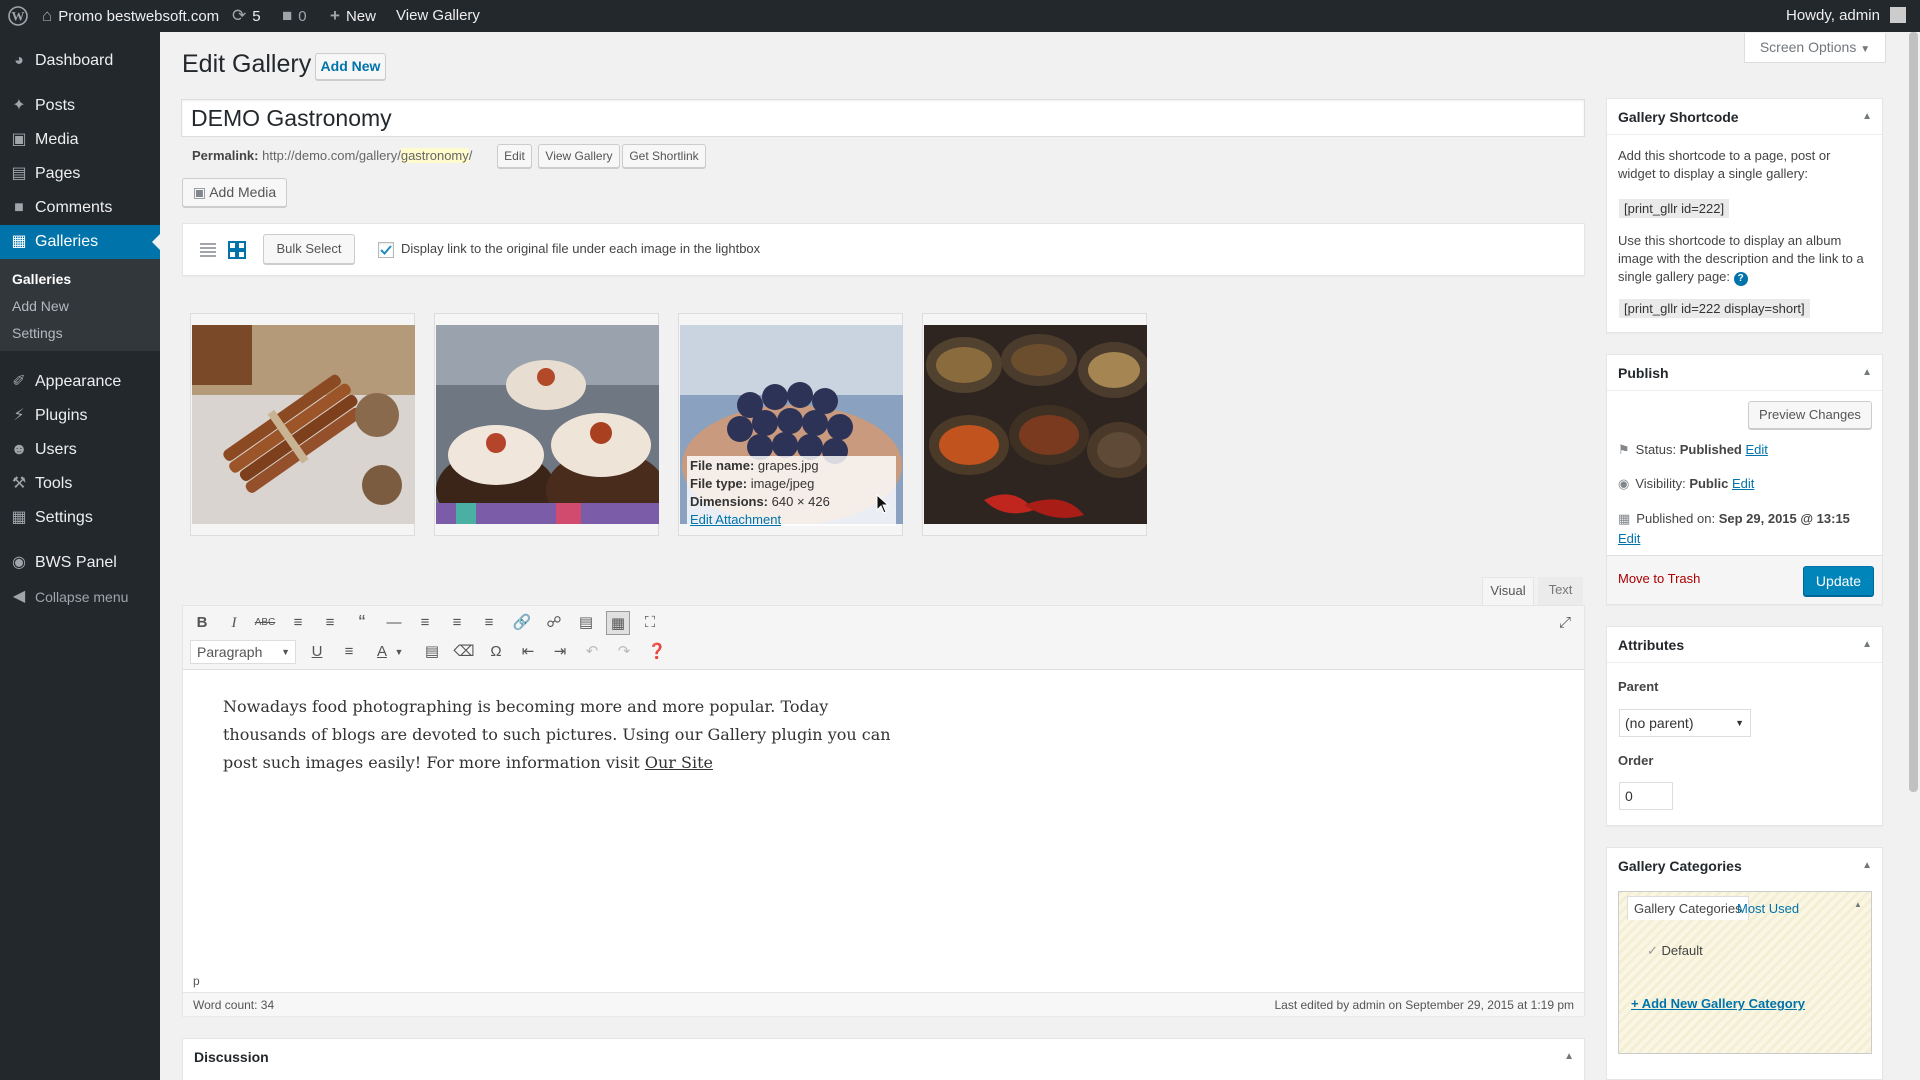  I want to click on italic-icon: I, so click(234, 623).